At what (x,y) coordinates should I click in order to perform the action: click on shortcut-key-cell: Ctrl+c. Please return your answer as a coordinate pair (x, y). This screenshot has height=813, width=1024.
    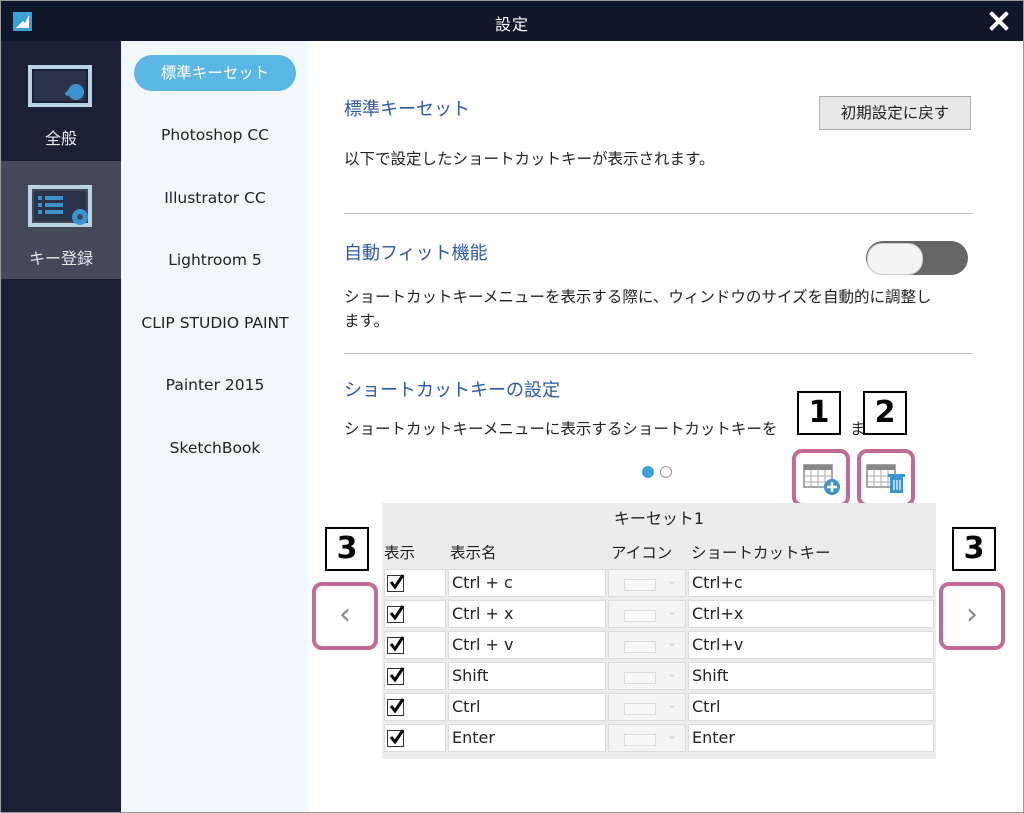
    Looking at the image, I should click on (811, 583).